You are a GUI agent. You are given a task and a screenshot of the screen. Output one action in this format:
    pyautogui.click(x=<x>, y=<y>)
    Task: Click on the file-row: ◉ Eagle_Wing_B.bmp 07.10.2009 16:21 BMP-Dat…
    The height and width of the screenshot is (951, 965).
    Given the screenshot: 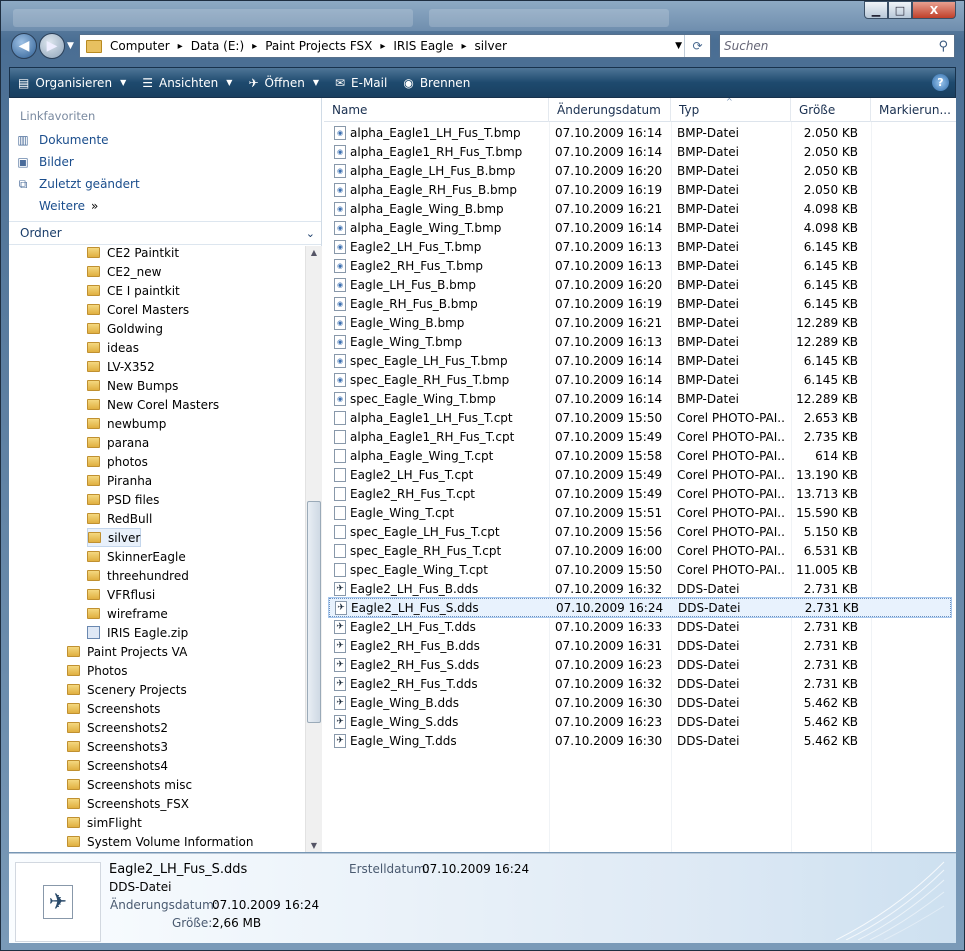 What is the action you would take?
    pyautogui.click(x=640, y=322)
    